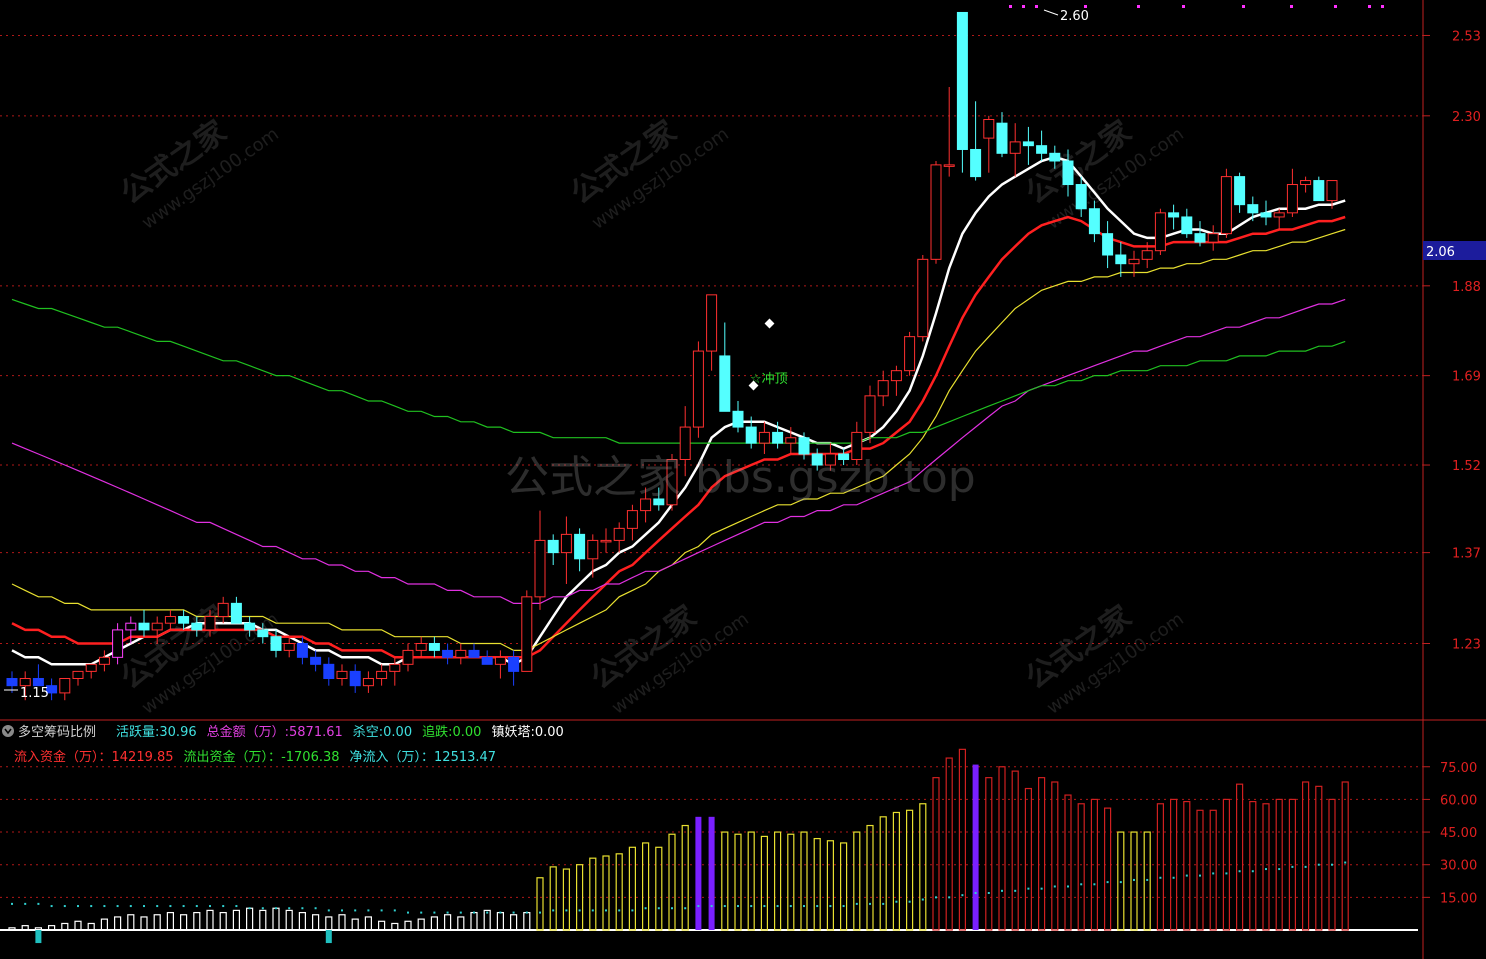  What do you see at coordinates (769, 323) in the screenshot?
I see `signal-diamond` at bounding box center [769, 323].